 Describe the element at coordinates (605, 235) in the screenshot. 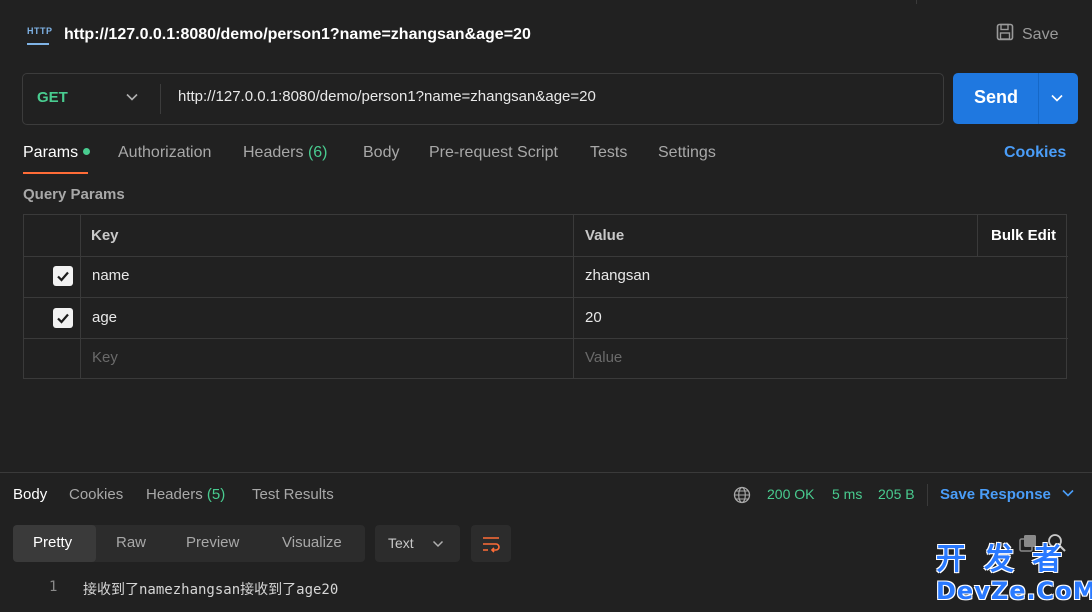

I see `column-header-value: Value` at that location.